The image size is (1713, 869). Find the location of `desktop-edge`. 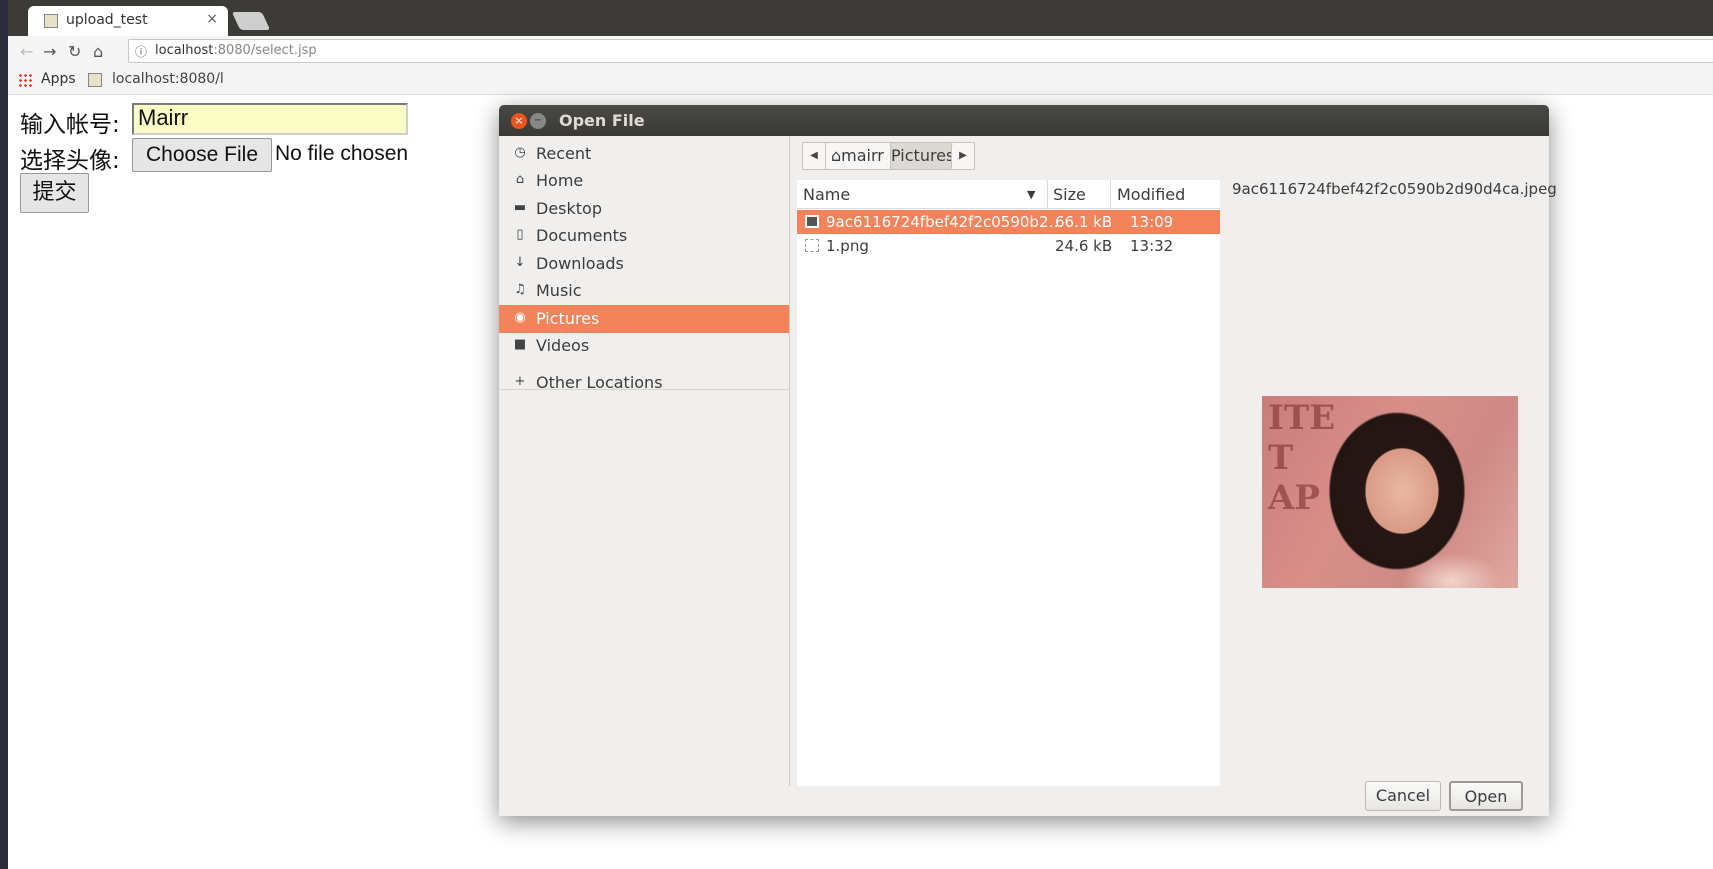

desktop-edge is located at coordinates (4, 434).